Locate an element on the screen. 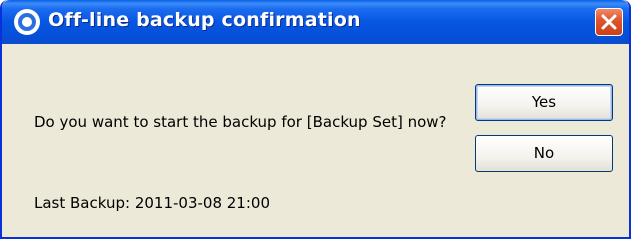  close-button is located at coordinates (609, 22).